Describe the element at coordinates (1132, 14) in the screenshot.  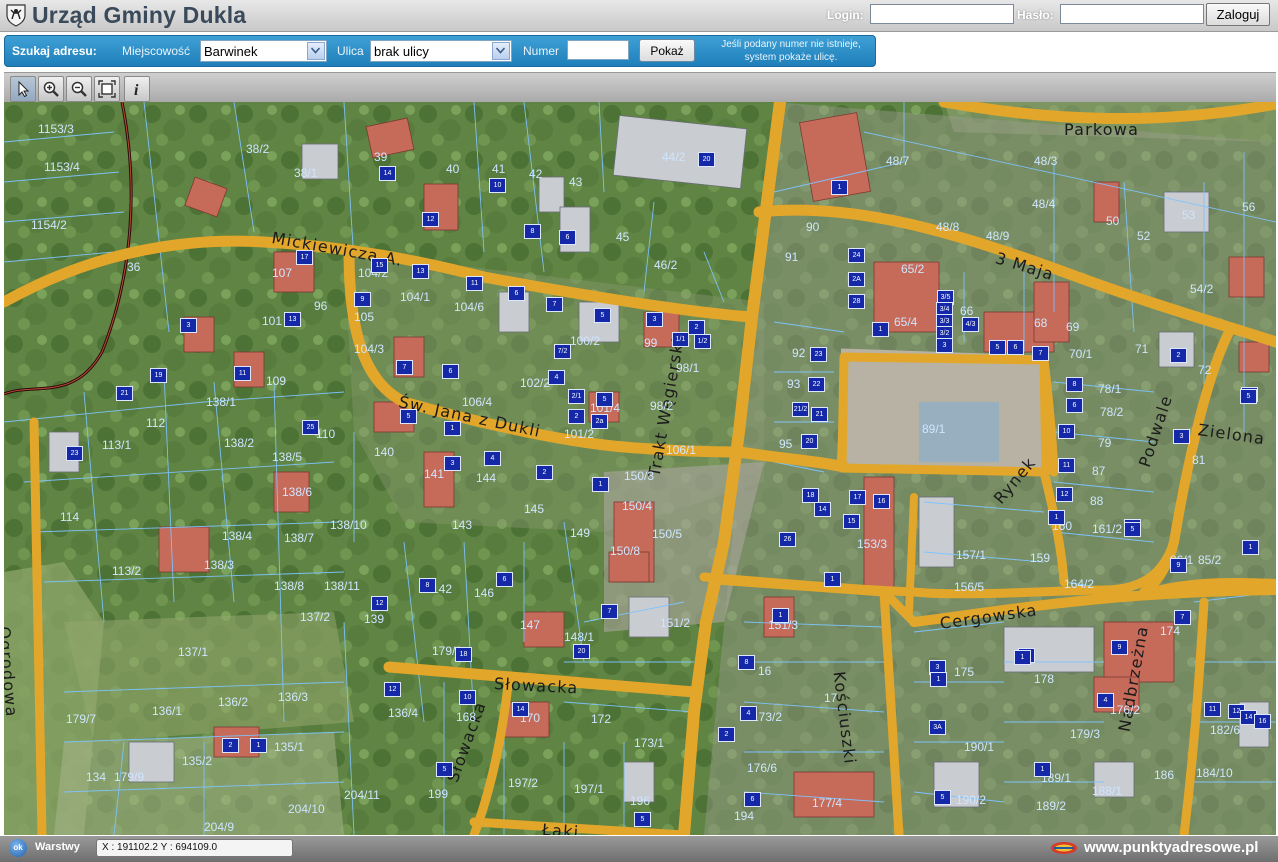
I see `password-input` at that location.